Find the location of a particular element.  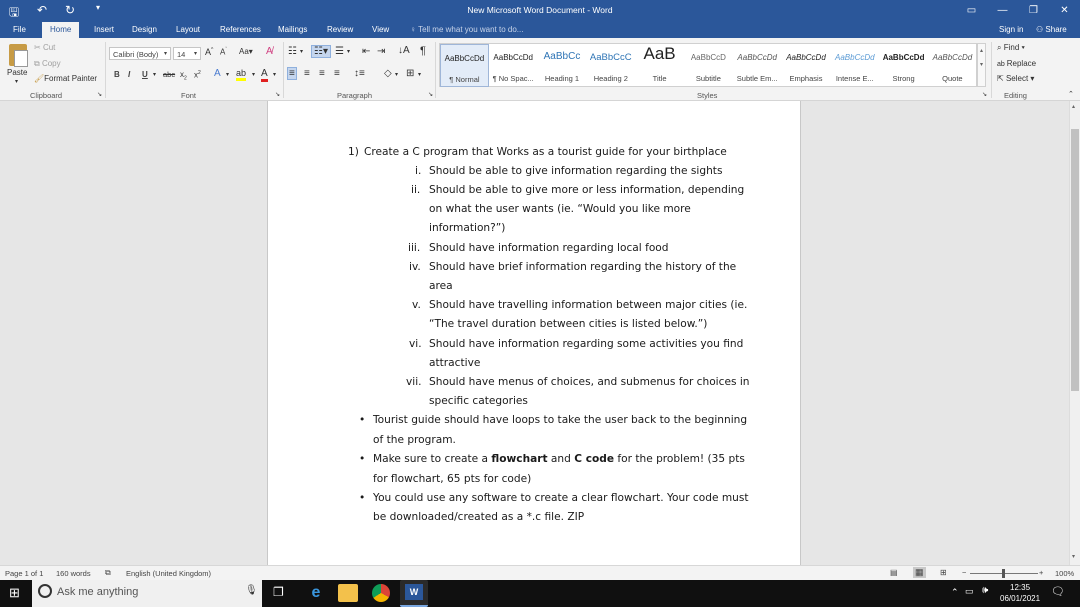

paste-button: Paste is located at coordinates (17, 72).